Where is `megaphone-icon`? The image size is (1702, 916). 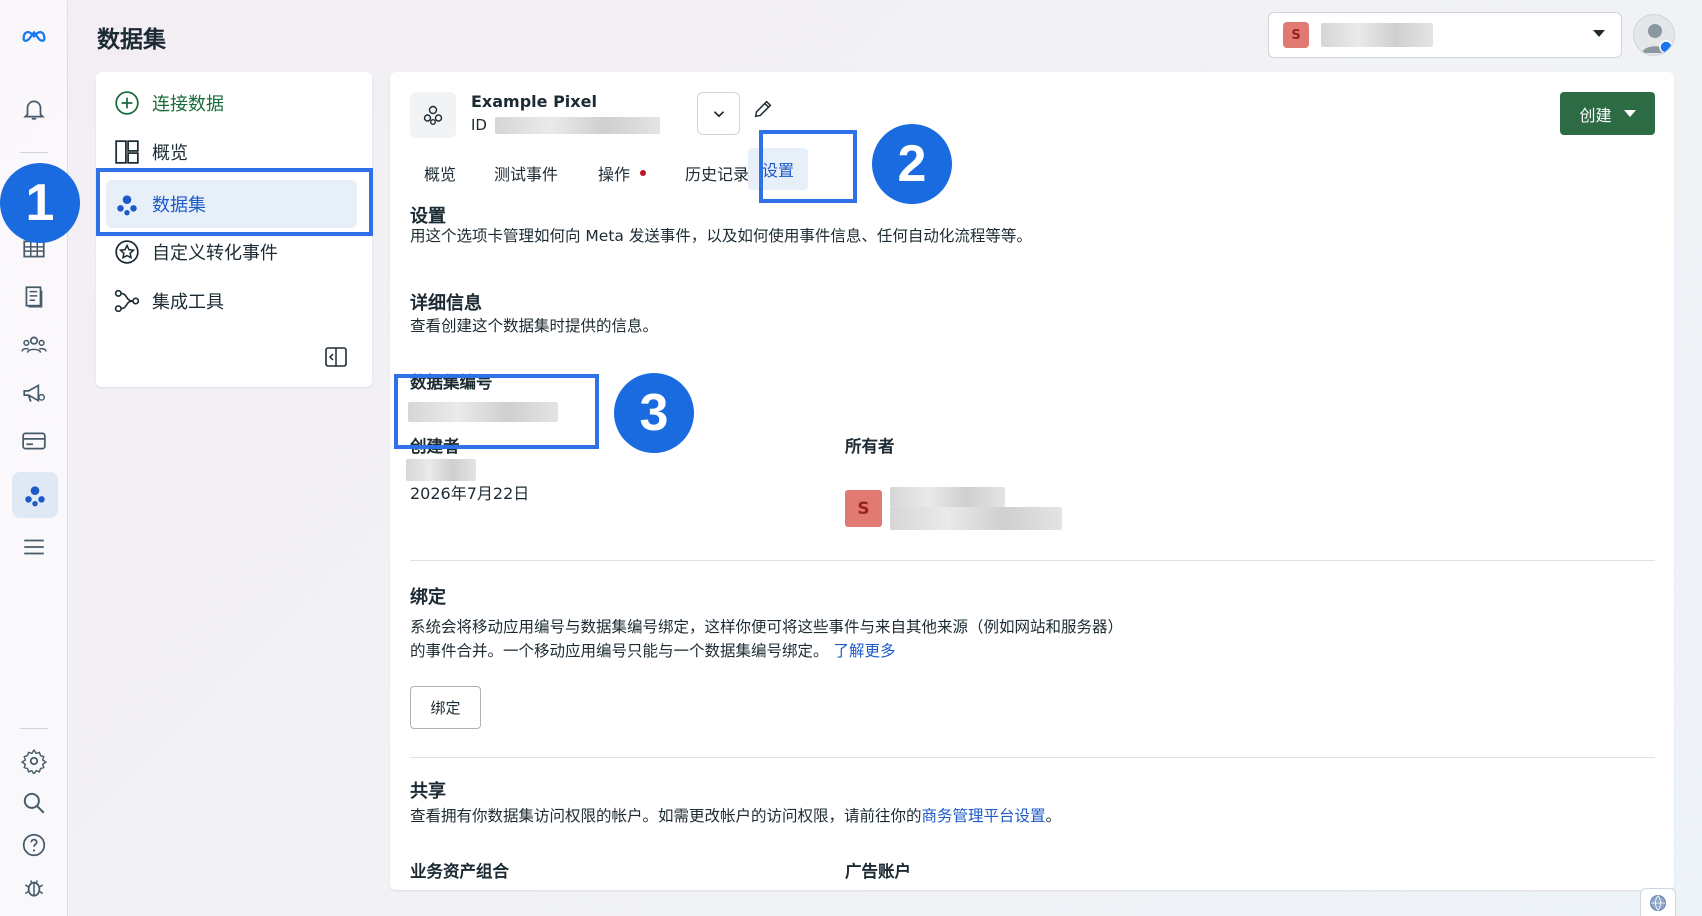 megaphone-icon is located at coordinates (34, 393).